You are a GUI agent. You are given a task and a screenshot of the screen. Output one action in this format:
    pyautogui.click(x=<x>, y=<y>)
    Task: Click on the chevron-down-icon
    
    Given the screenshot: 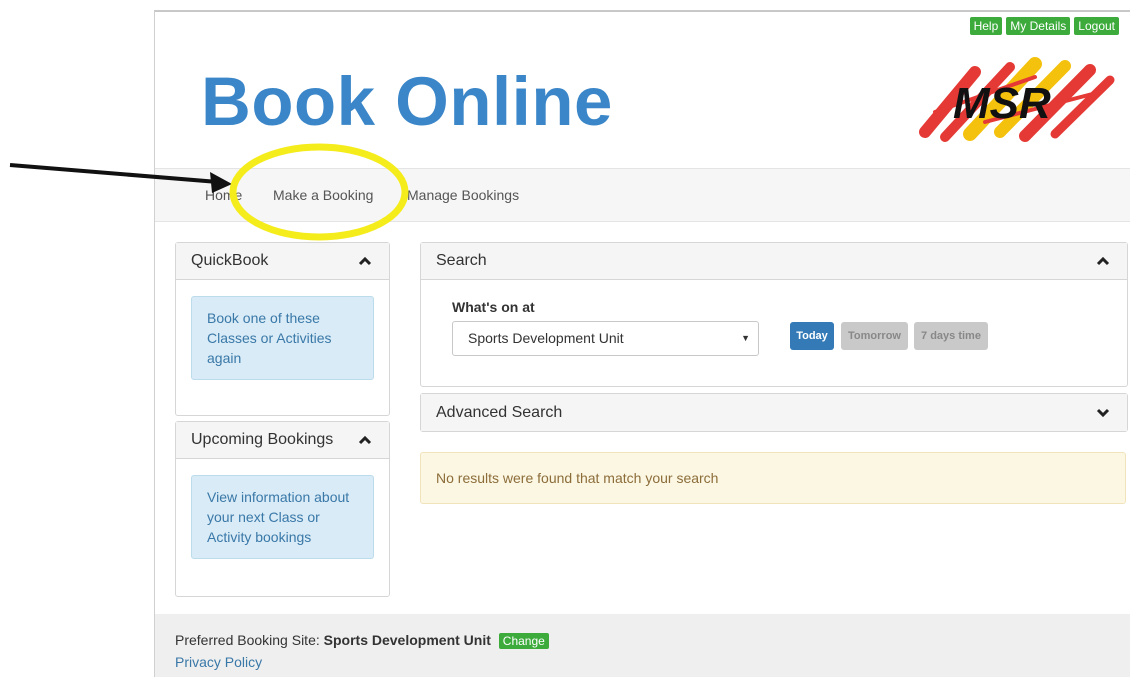 What is the action you would take?
    pyautogui.click(x=1103, y=413)
    